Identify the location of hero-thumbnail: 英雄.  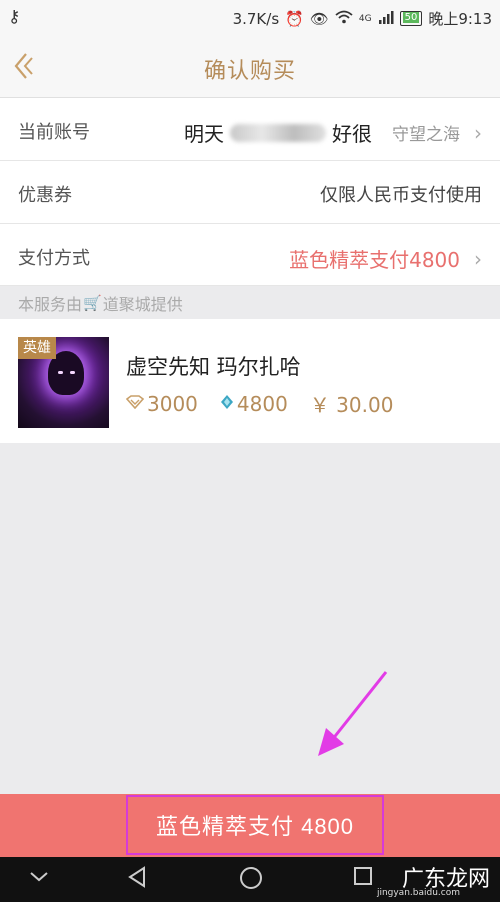
(63, 382).